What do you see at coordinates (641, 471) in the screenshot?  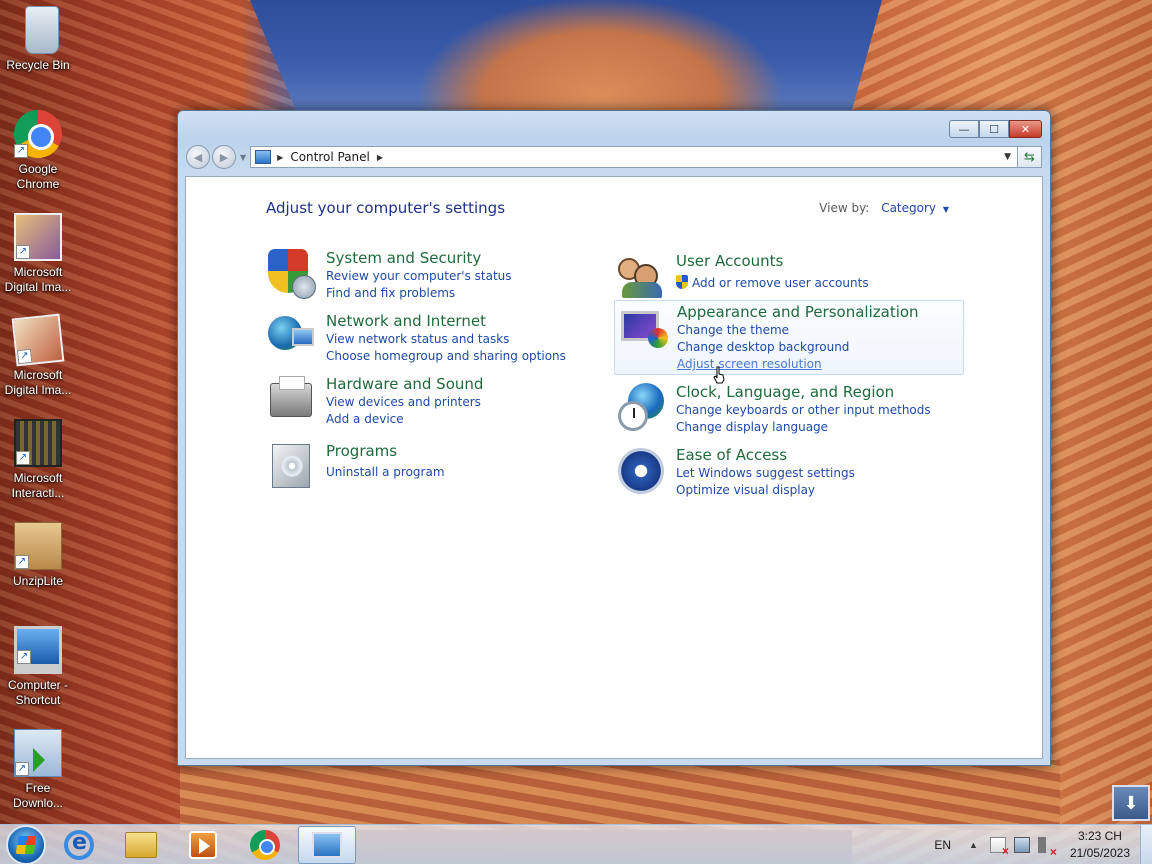 I see `ease-of-access-icon` at bounding box center [641, 471].